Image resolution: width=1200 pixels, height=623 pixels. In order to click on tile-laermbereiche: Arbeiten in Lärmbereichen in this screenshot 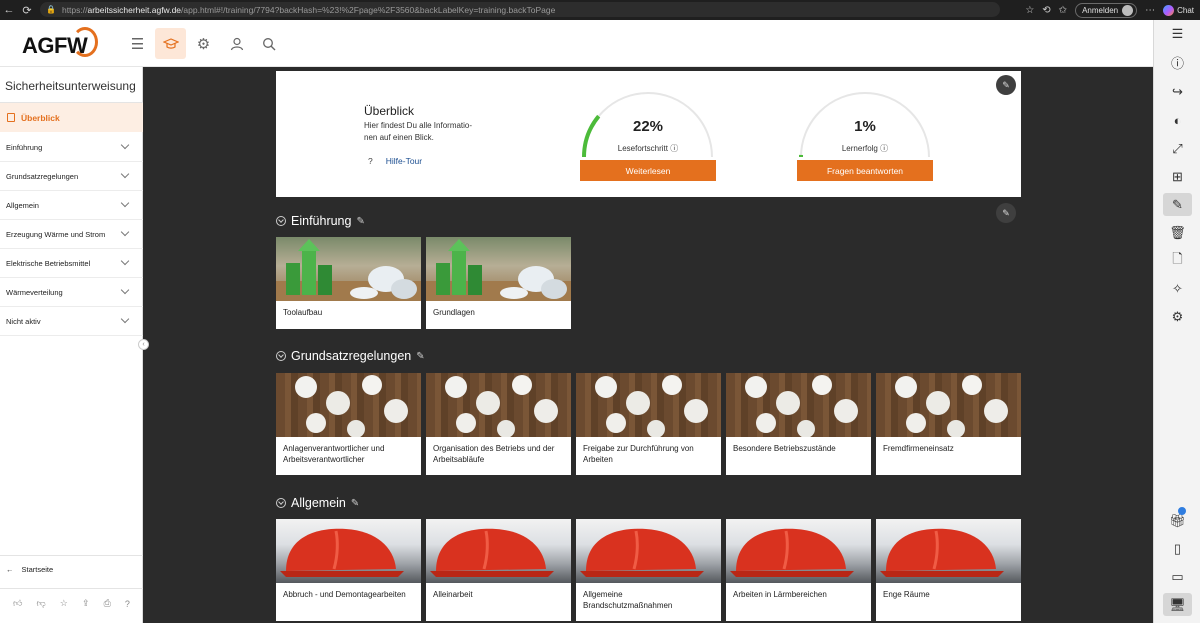, I will do `click(798, 570)`.